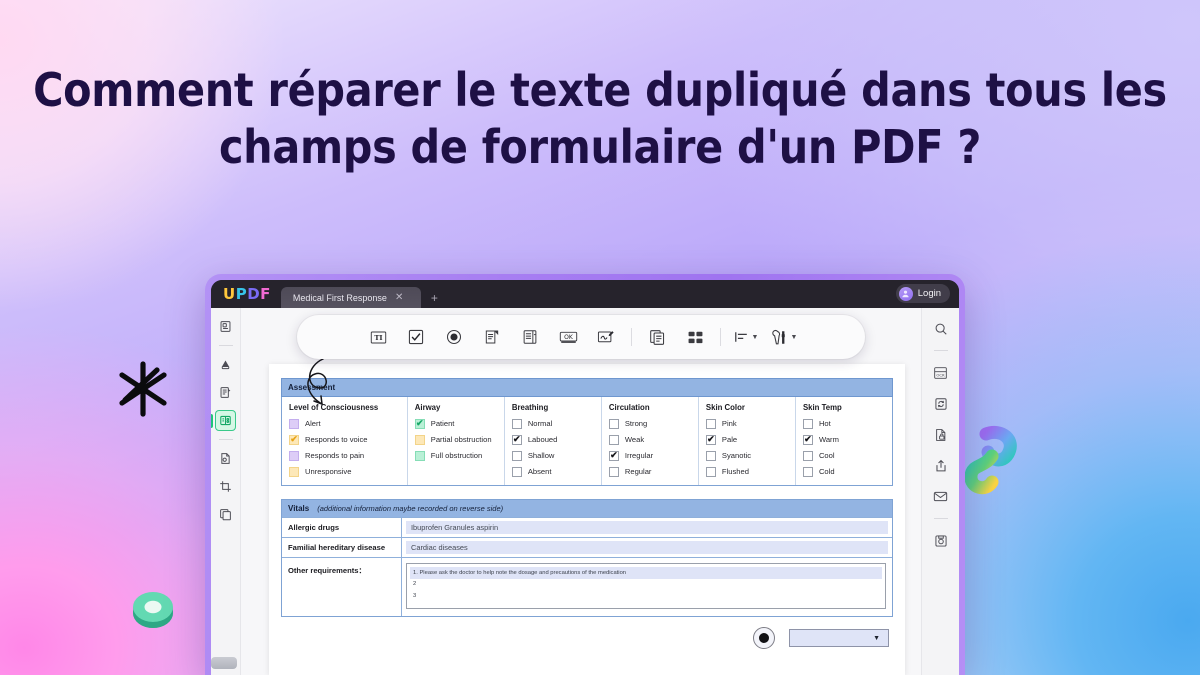  What do you see at coordinates (541, 455) in the screenshot?
I see `checkbox-label: Shallow` at bounding box center [541, 455].